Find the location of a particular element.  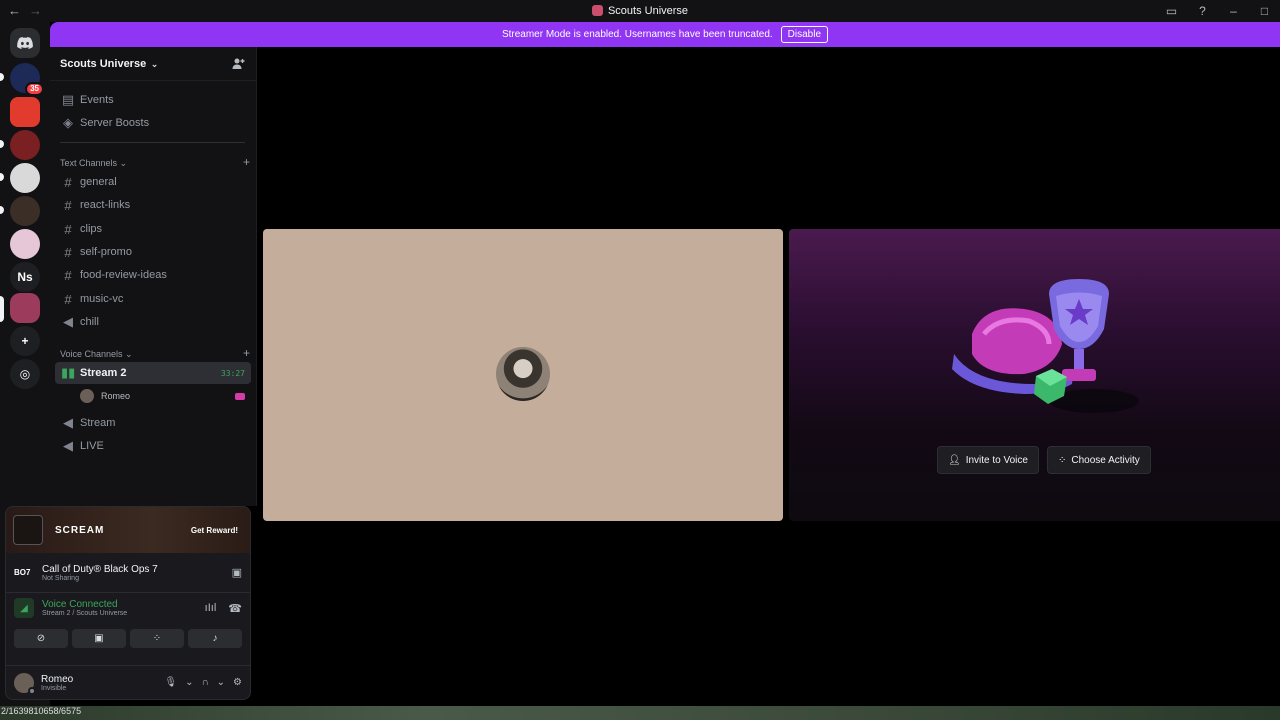

trophy-illustration is located at coordinates (1045, 346).